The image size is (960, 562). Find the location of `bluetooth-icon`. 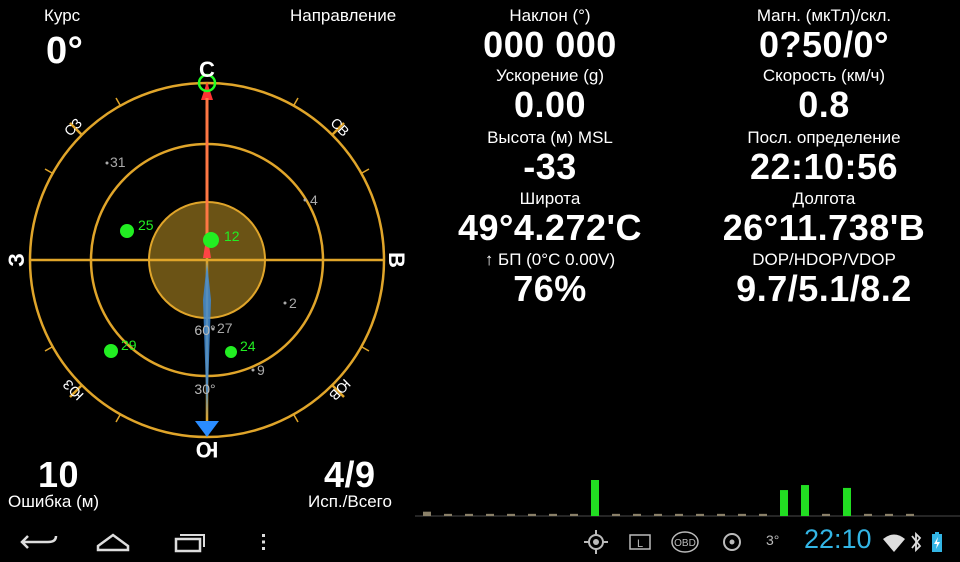

bluetooth-icon is located at coordinates (916, 542).